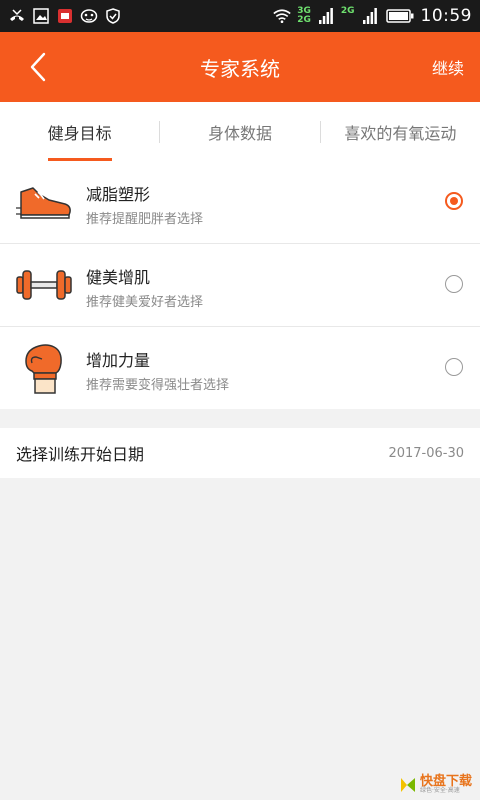  What do you see at coordinates (304, 20) in the screenshot?
I see `network-label-bottom: 2G` at bounding box center [304, 20].